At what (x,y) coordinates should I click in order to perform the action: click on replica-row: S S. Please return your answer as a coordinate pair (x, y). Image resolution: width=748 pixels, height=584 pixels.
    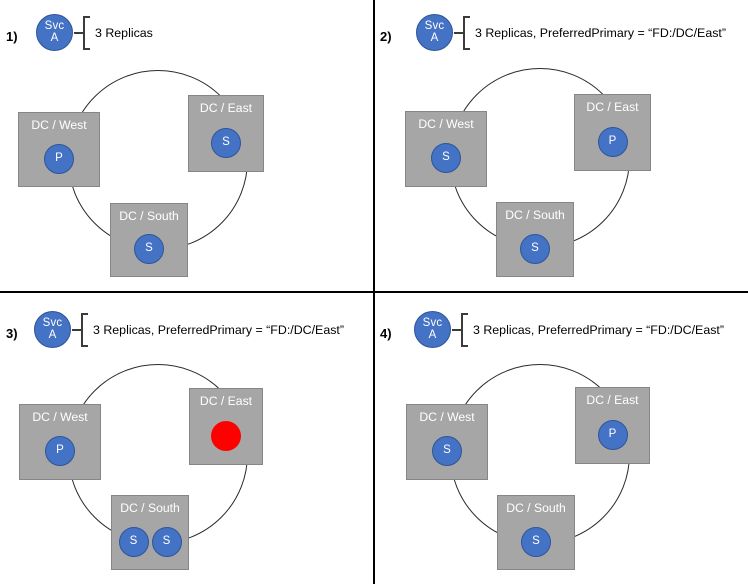
    Looking at the image, I should click on (150, 541).